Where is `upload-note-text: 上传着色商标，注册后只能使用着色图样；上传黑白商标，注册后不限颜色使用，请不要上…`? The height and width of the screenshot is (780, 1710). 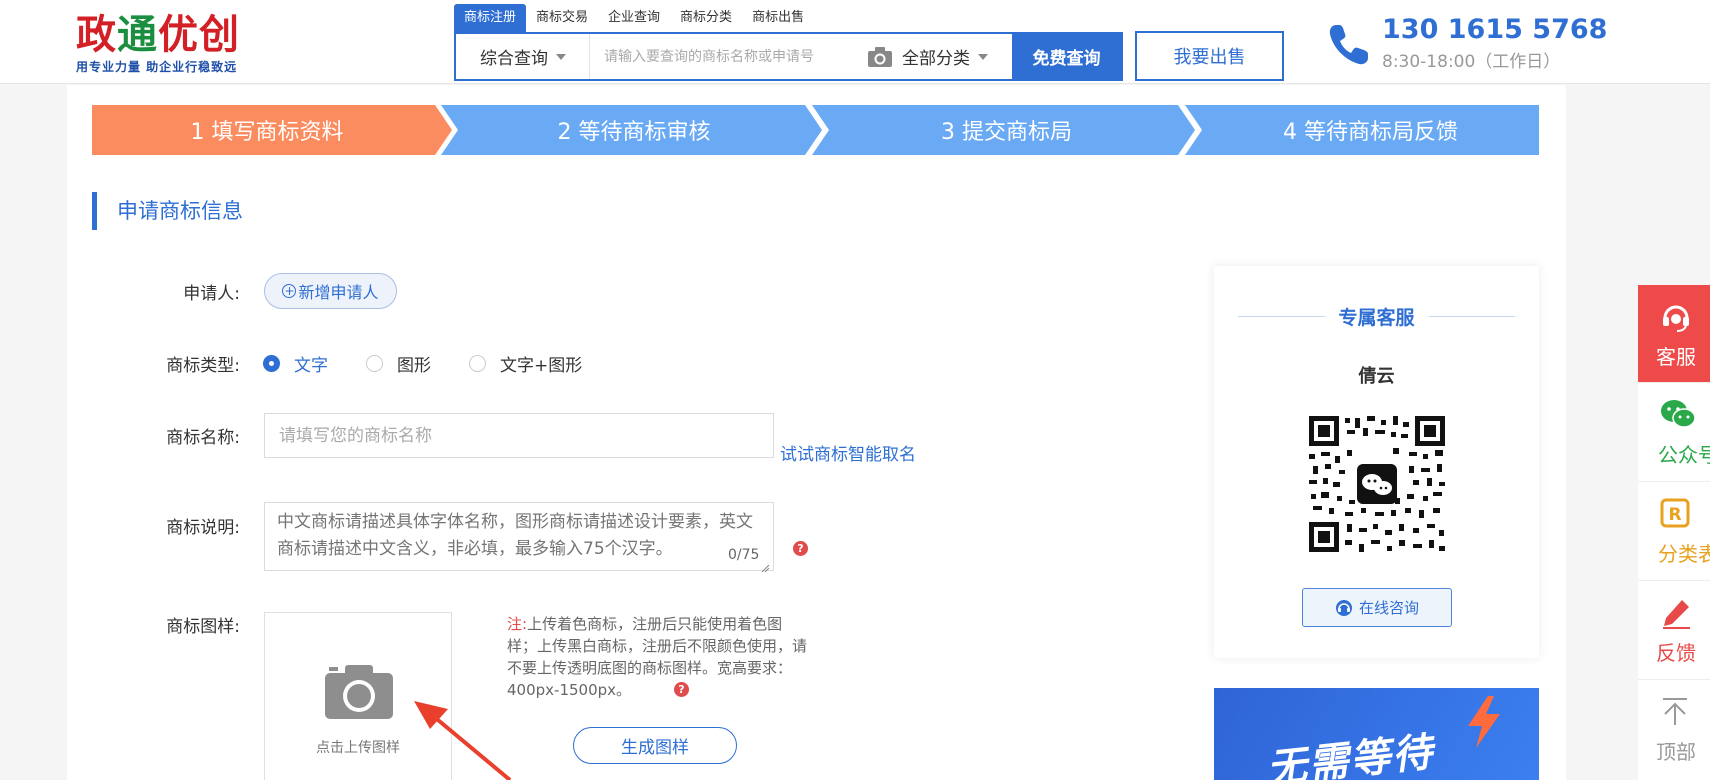 upload-note-text: 上传着色商标，注册后只能使用着色图样；上传黑白商标，注册后不限颜色使用，请不要上… is located at coordinates (657, 657).